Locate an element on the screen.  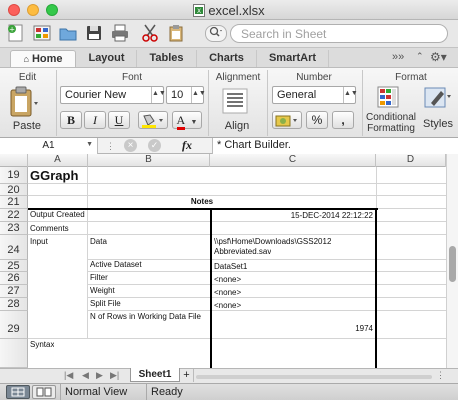
row-header: 19 is located at coordinates (14, 175).